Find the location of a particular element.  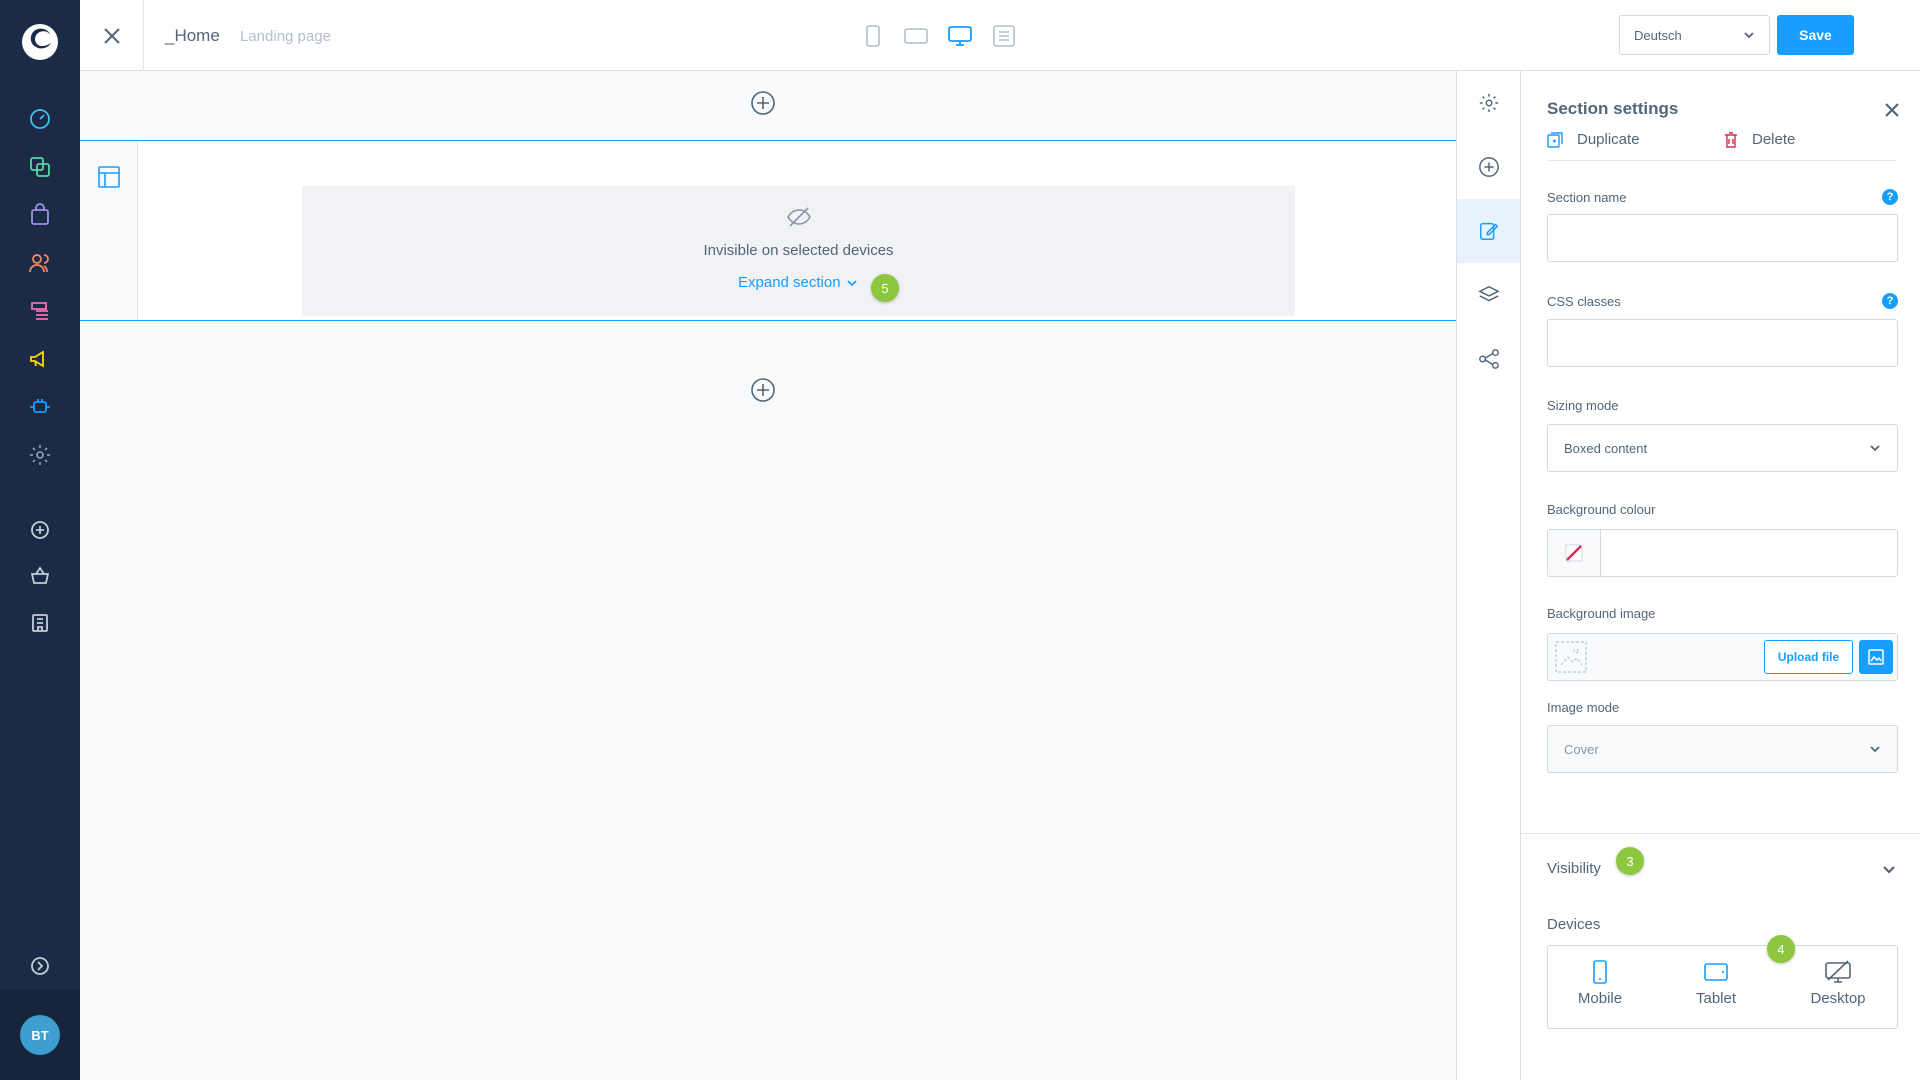

section-actions: Duplicate Delete is located at coordinates (1721, 141).